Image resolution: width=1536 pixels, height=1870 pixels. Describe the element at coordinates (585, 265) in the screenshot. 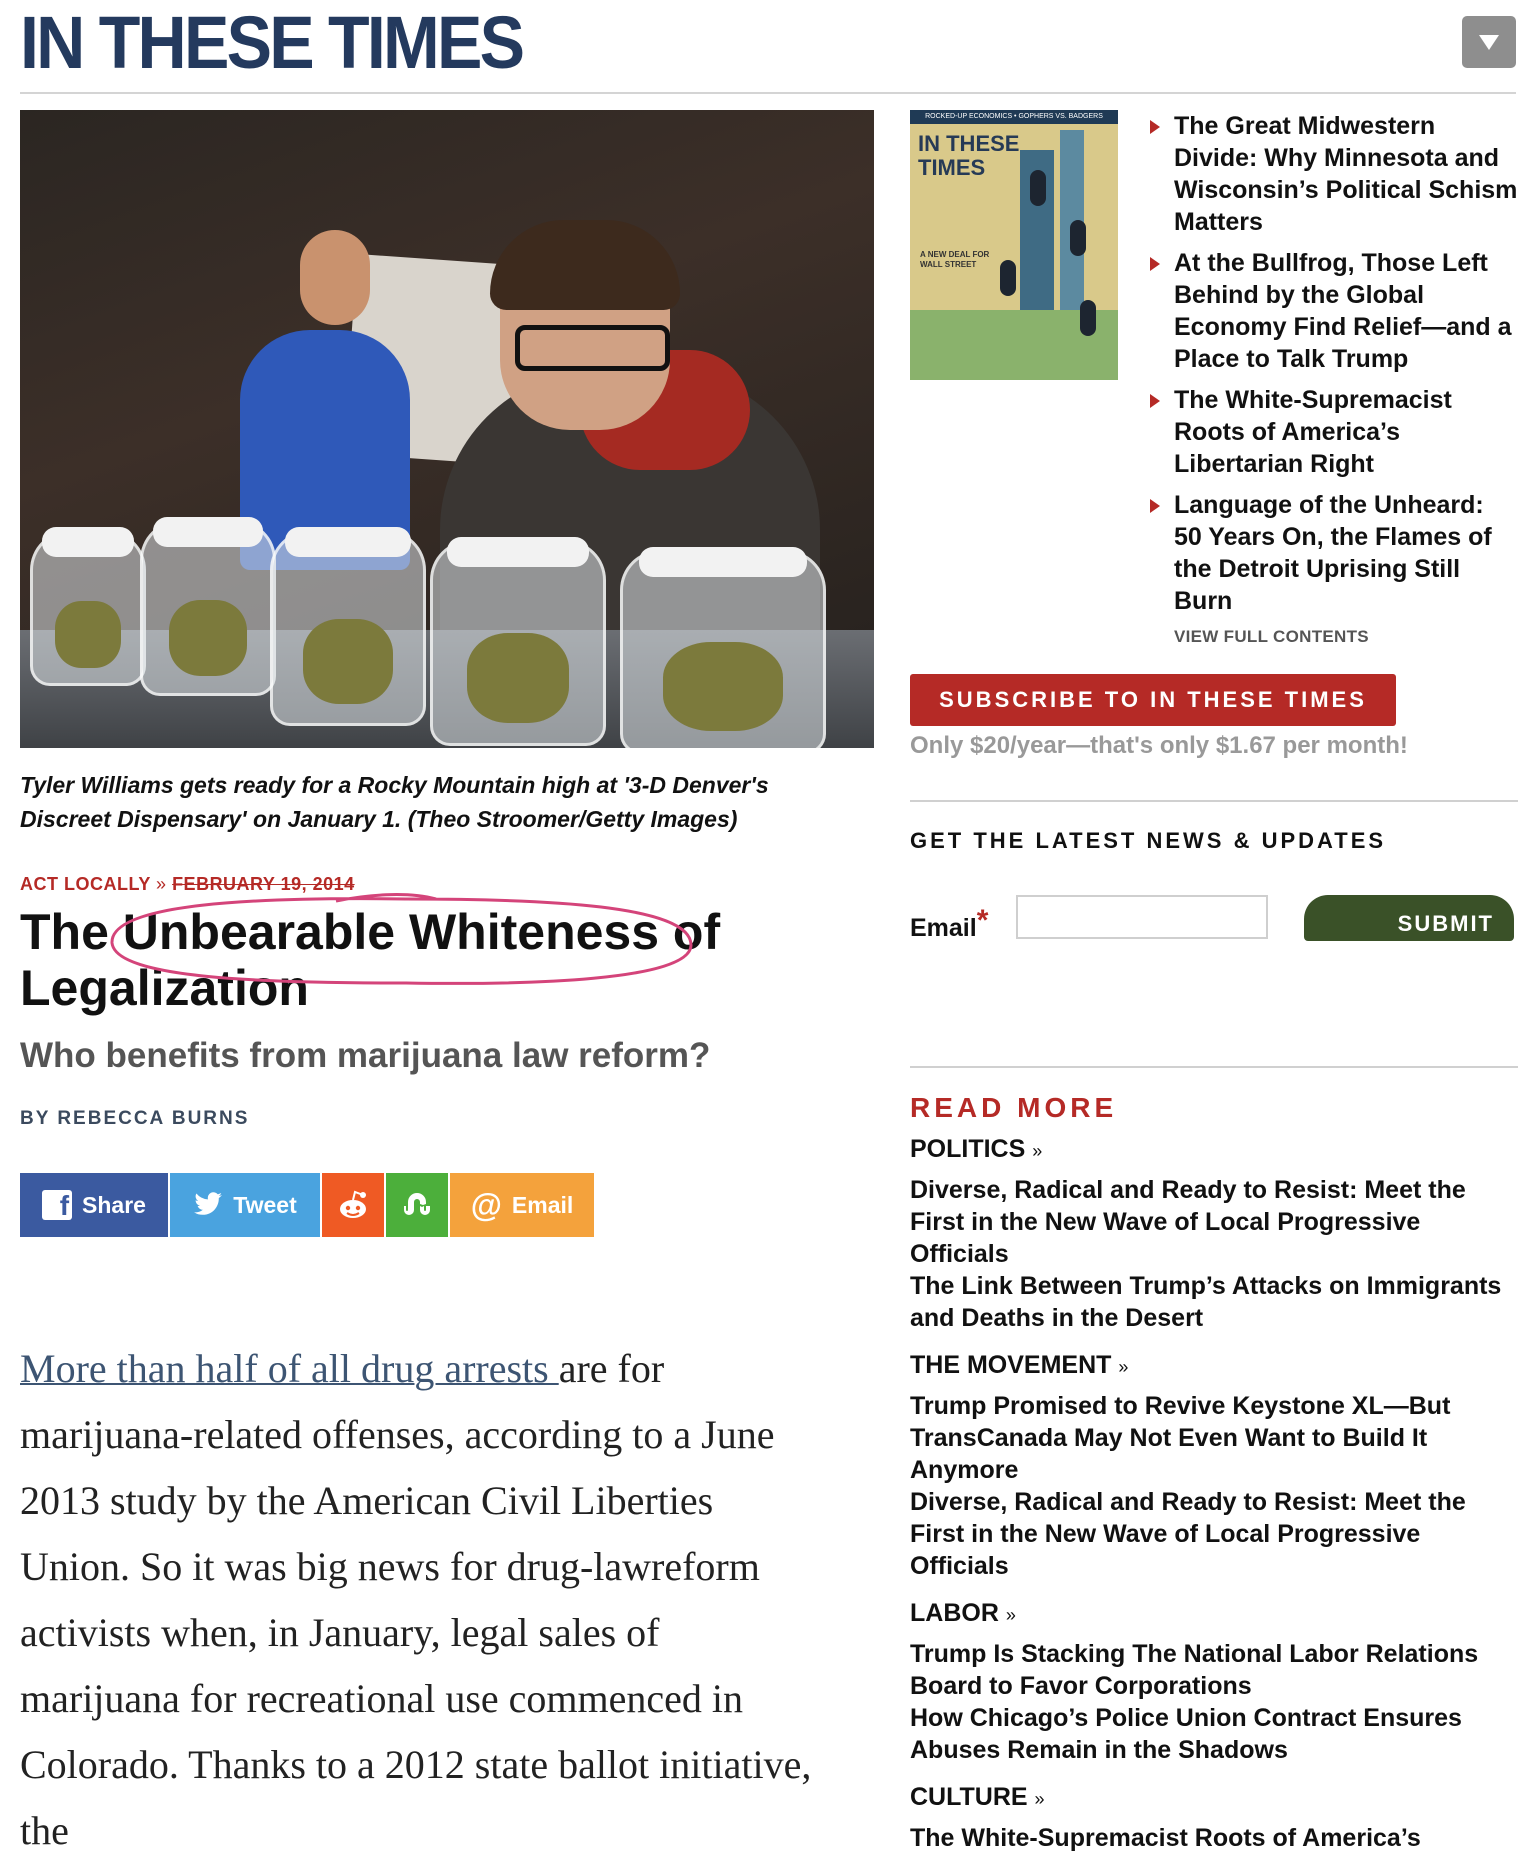

I see `hair` at that location.